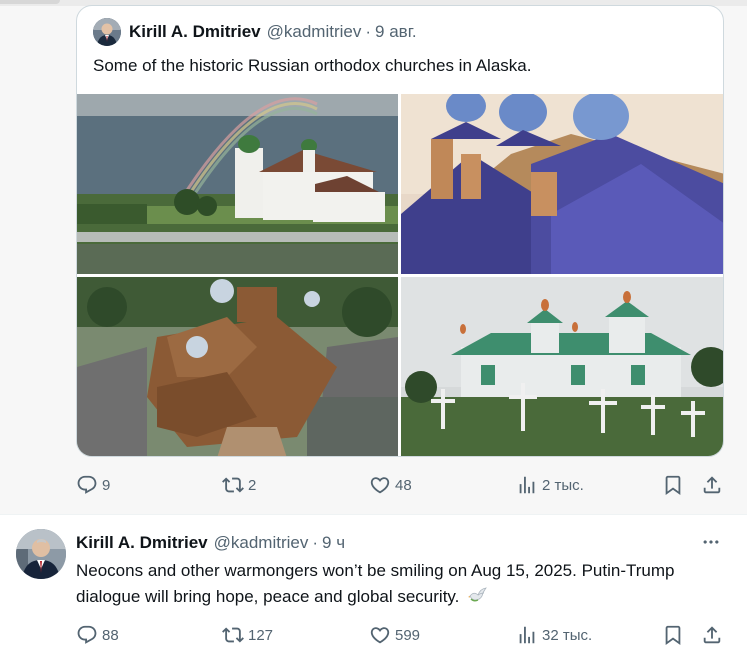  Describe the element at coordinates (562, 184) in the screenshot. I see `blue-onion-domes-photo` at that location.